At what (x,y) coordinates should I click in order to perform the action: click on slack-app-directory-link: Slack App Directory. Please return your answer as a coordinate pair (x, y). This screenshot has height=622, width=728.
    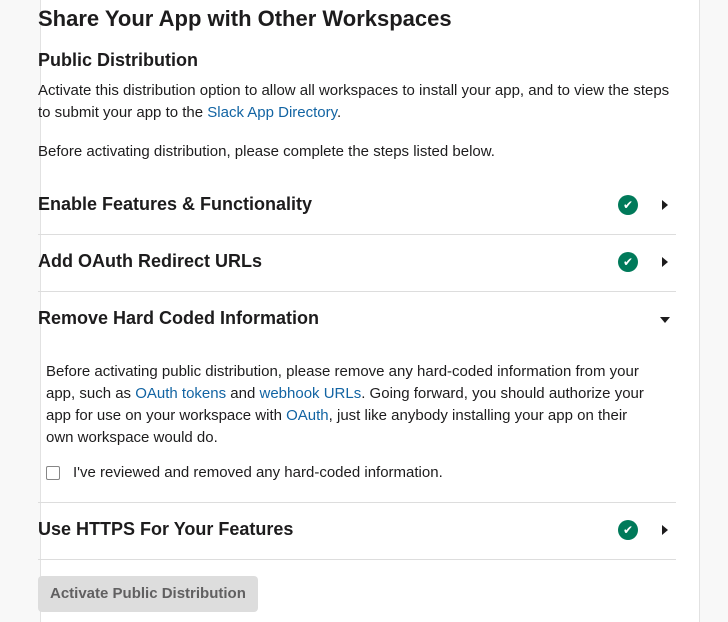
    Looking at the image, I should click on (272, 112).